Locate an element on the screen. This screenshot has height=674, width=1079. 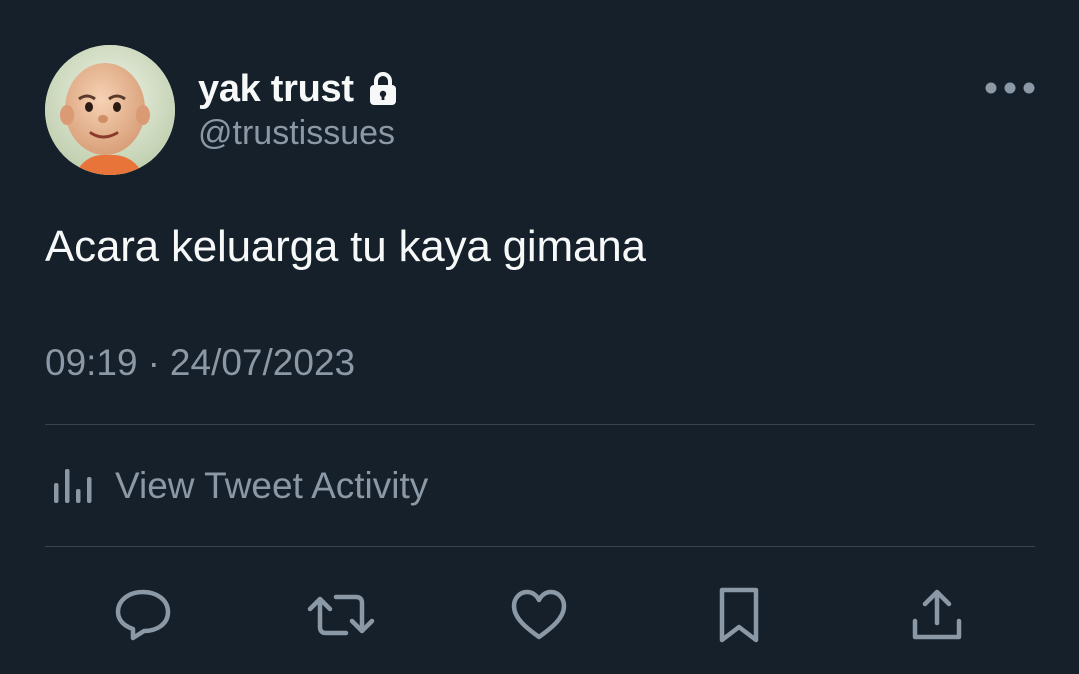
view-tweet-activity-label: View Tweet Activity is located at coordinates (272, 485).